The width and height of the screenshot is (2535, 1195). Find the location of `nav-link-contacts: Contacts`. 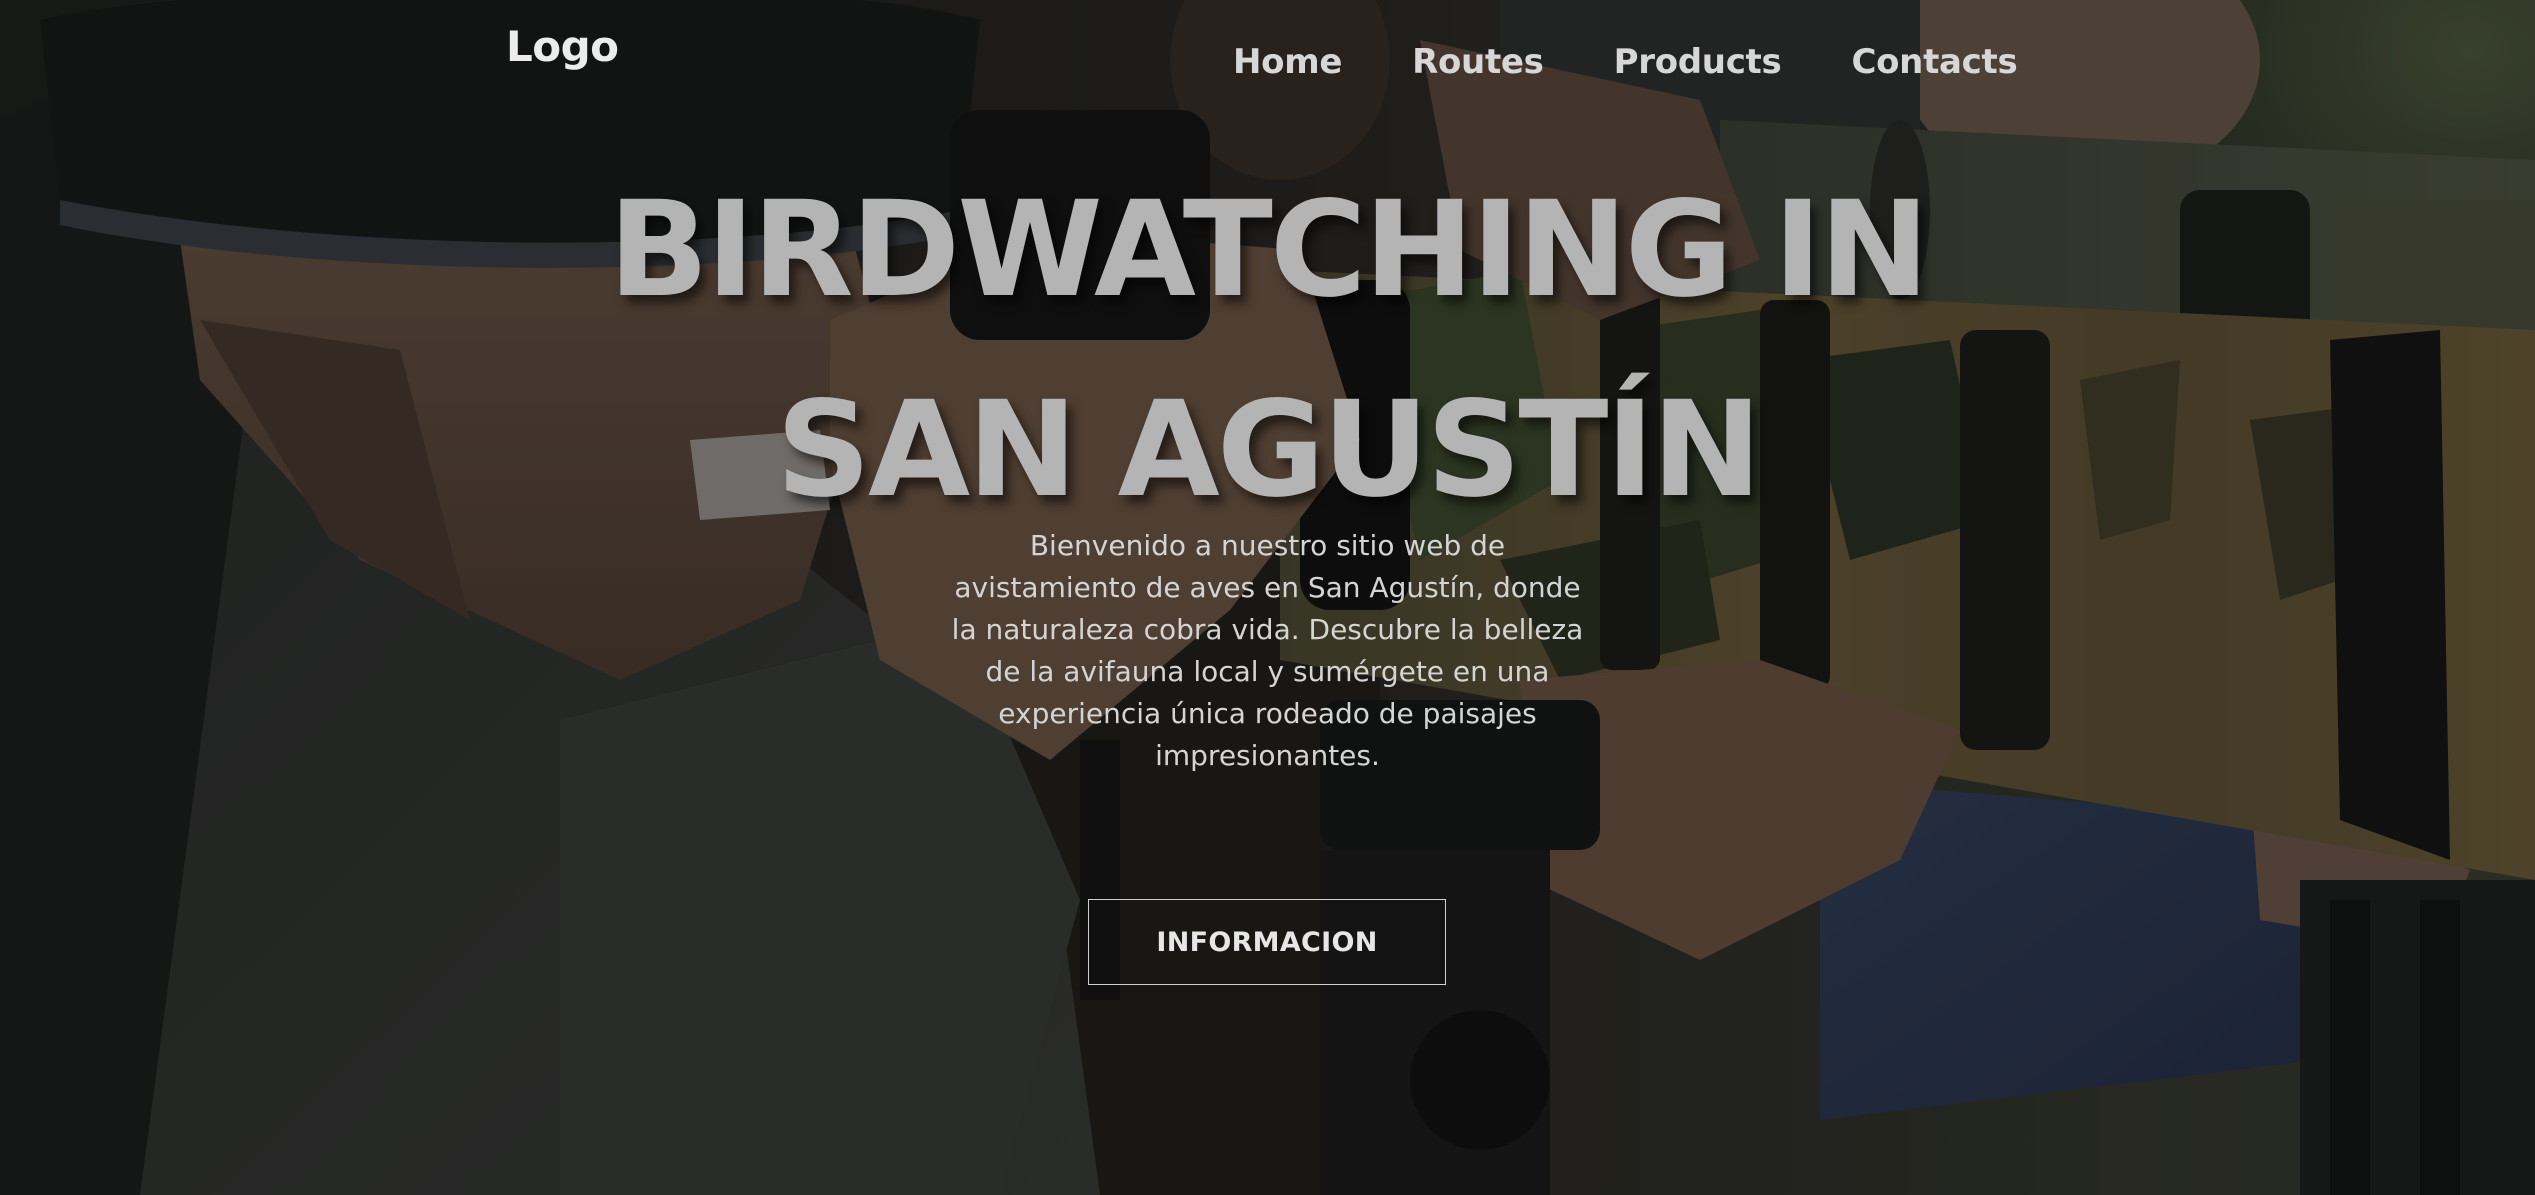

nav-link-contacts: Contacts is located at coordinates (1934, 62).